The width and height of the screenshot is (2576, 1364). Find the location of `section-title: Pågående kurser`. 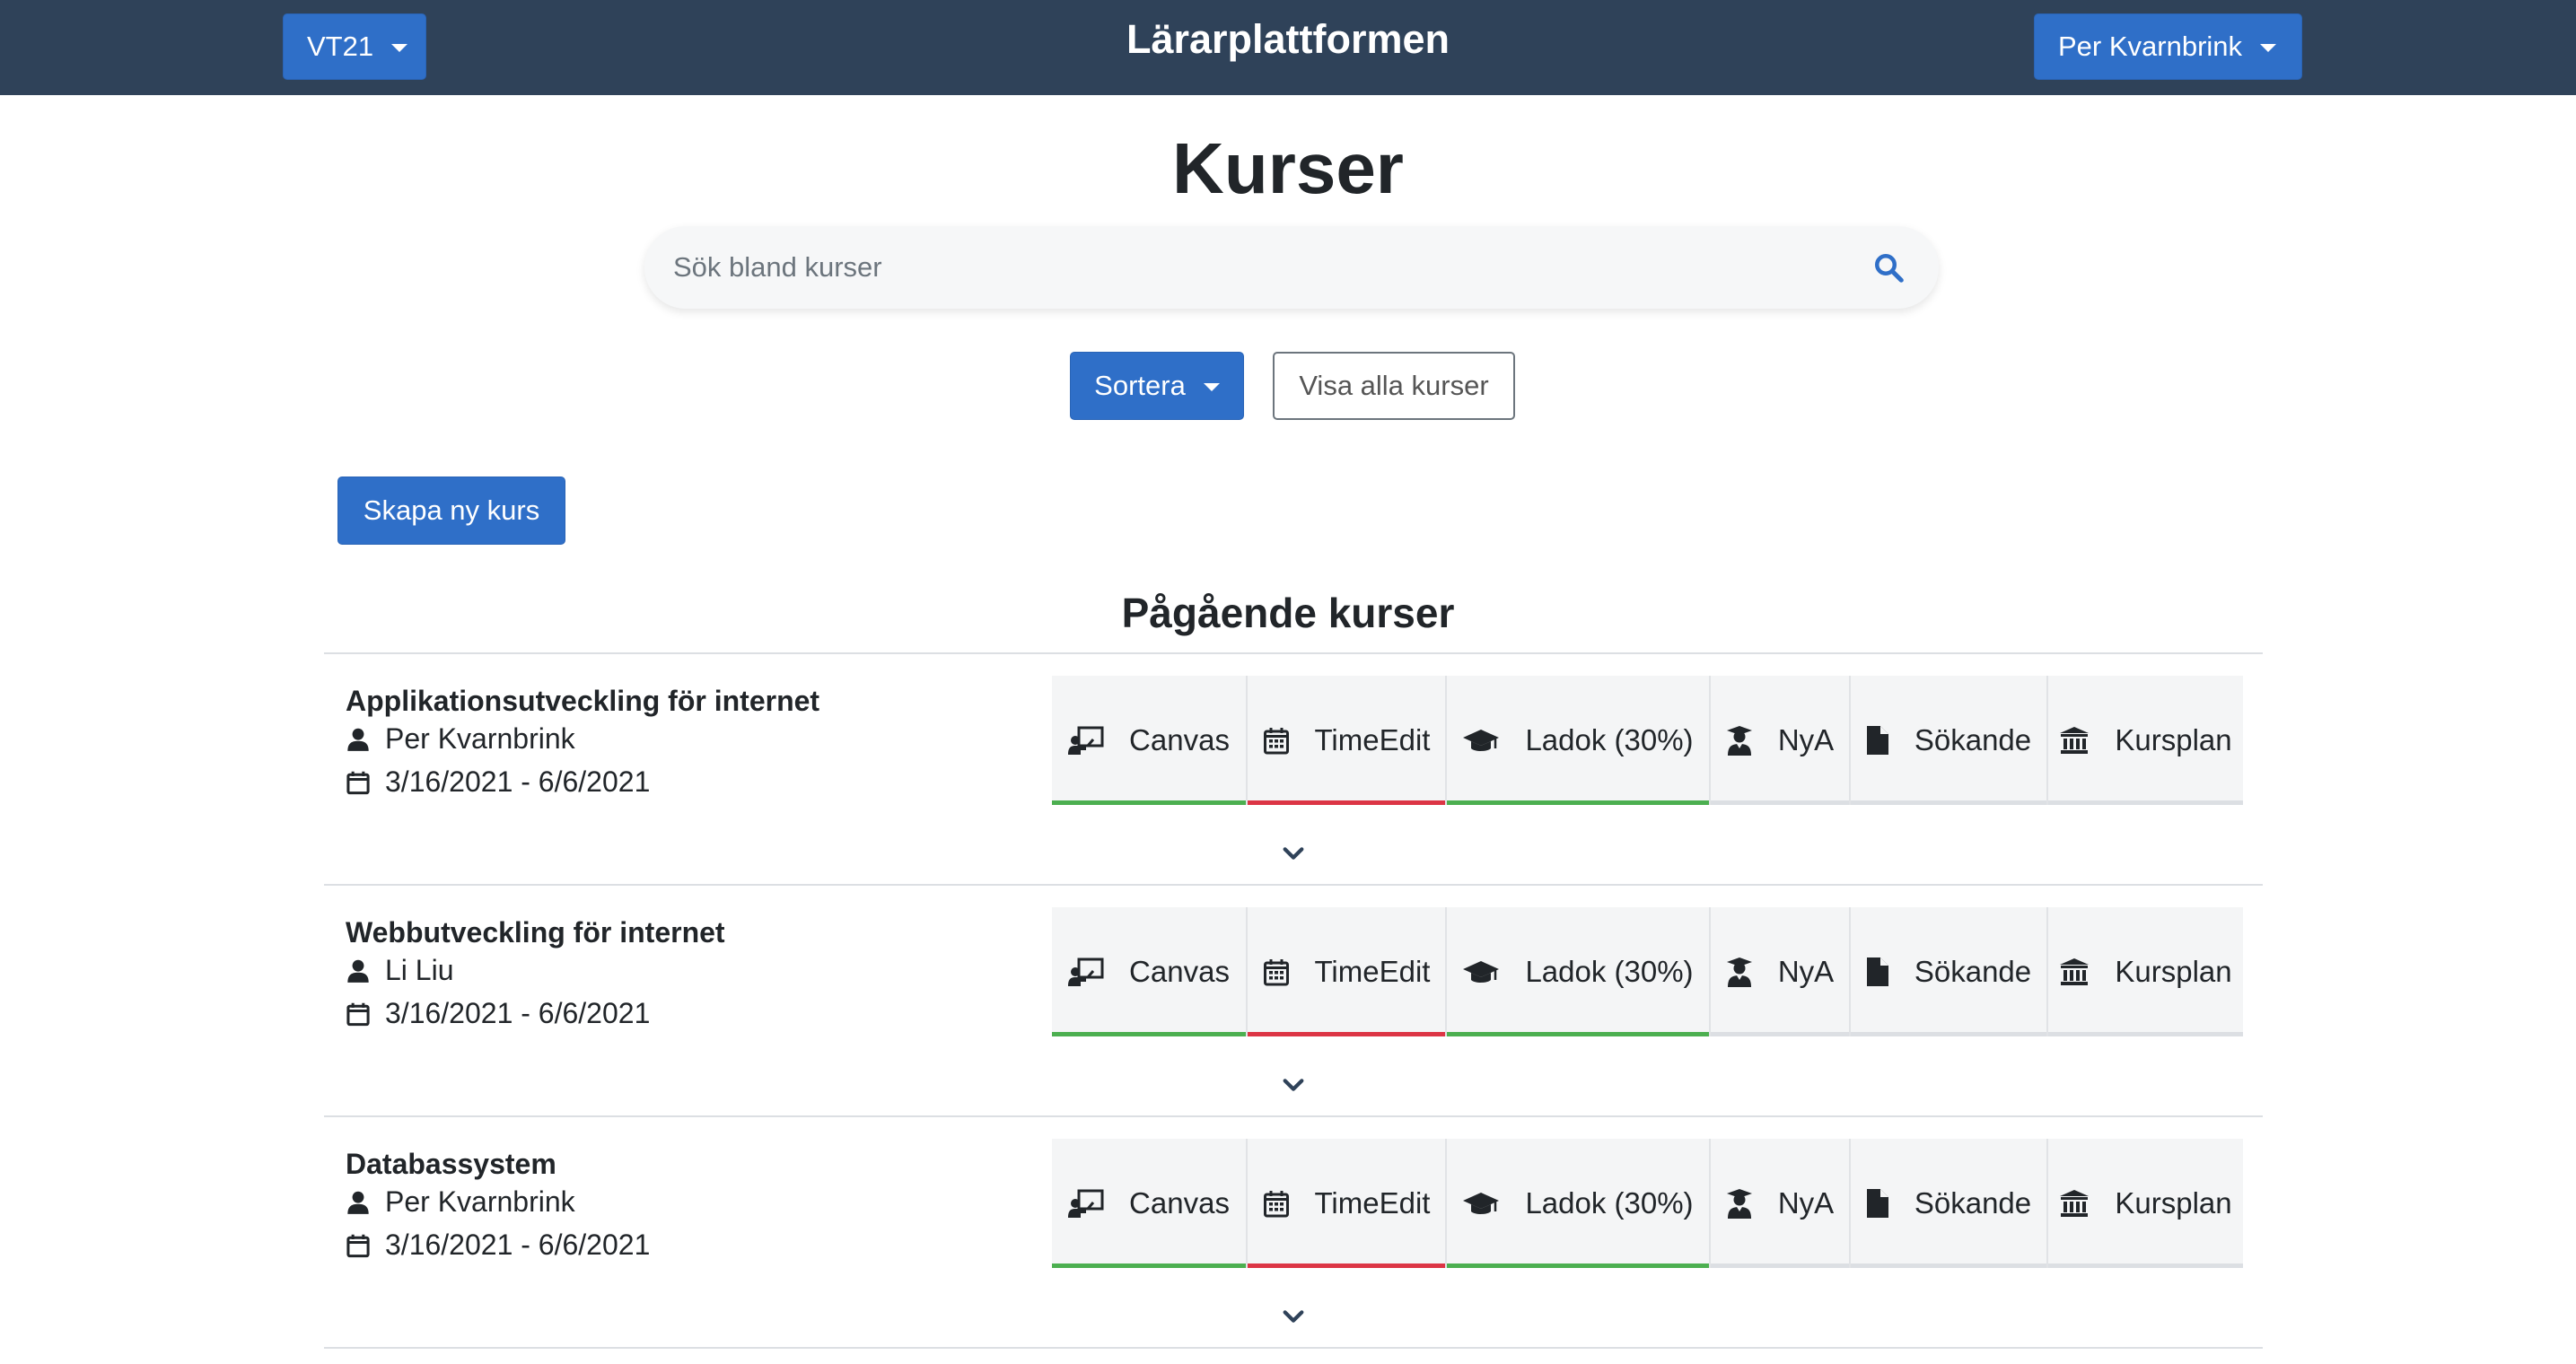

section-title: Pågående kurser is located at coordinates (1288, 613).